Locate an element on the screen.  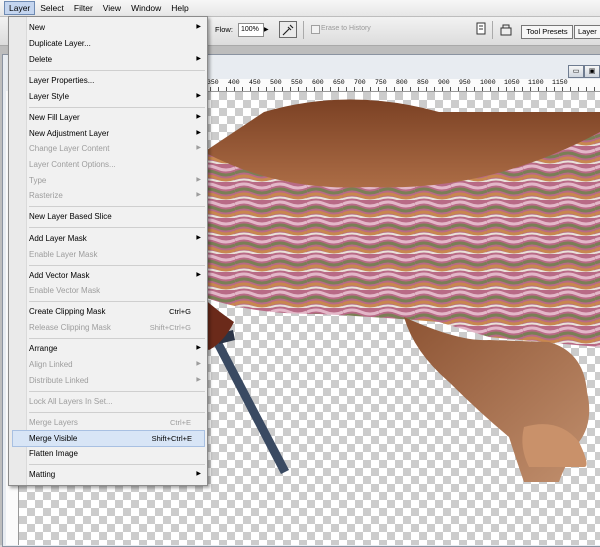
menu-item-add-layer-mask: Add Layer Mask ▶ is located at coordinates (116, 238).